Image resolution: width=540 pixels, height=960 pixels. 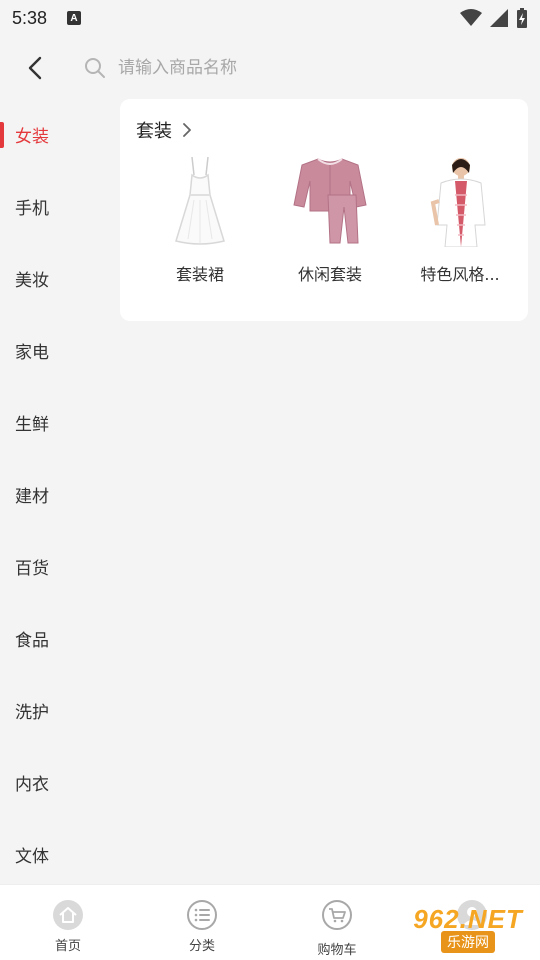 I want to click on sidebar-item-stationery: 文体, so click(x=55, y=854).